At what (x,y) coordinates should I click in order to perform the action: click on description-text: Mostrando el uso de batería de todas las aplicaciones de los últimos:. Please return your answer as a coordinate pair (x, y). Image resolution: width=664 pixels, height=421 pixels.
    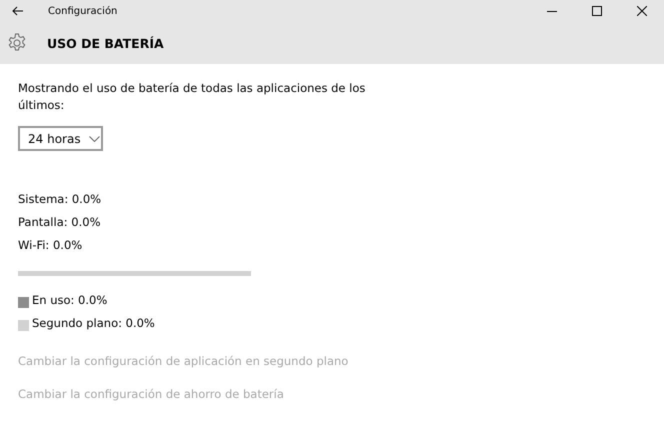
    Looking at the image, I should click on (192, 97).